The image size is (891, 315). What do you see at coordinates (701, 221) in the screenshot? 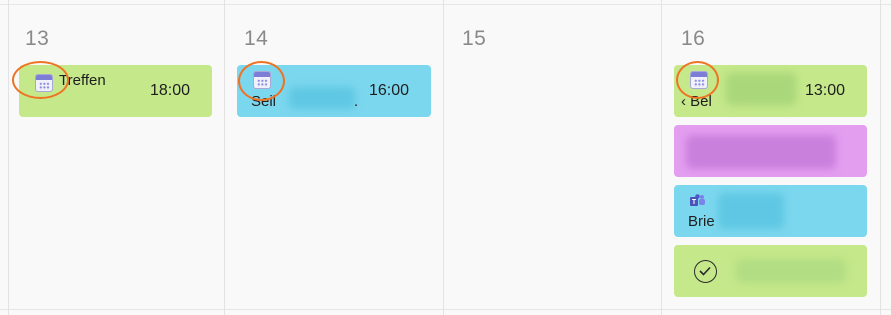
I see `event-title: Brie` at bounding box center [701, 221].